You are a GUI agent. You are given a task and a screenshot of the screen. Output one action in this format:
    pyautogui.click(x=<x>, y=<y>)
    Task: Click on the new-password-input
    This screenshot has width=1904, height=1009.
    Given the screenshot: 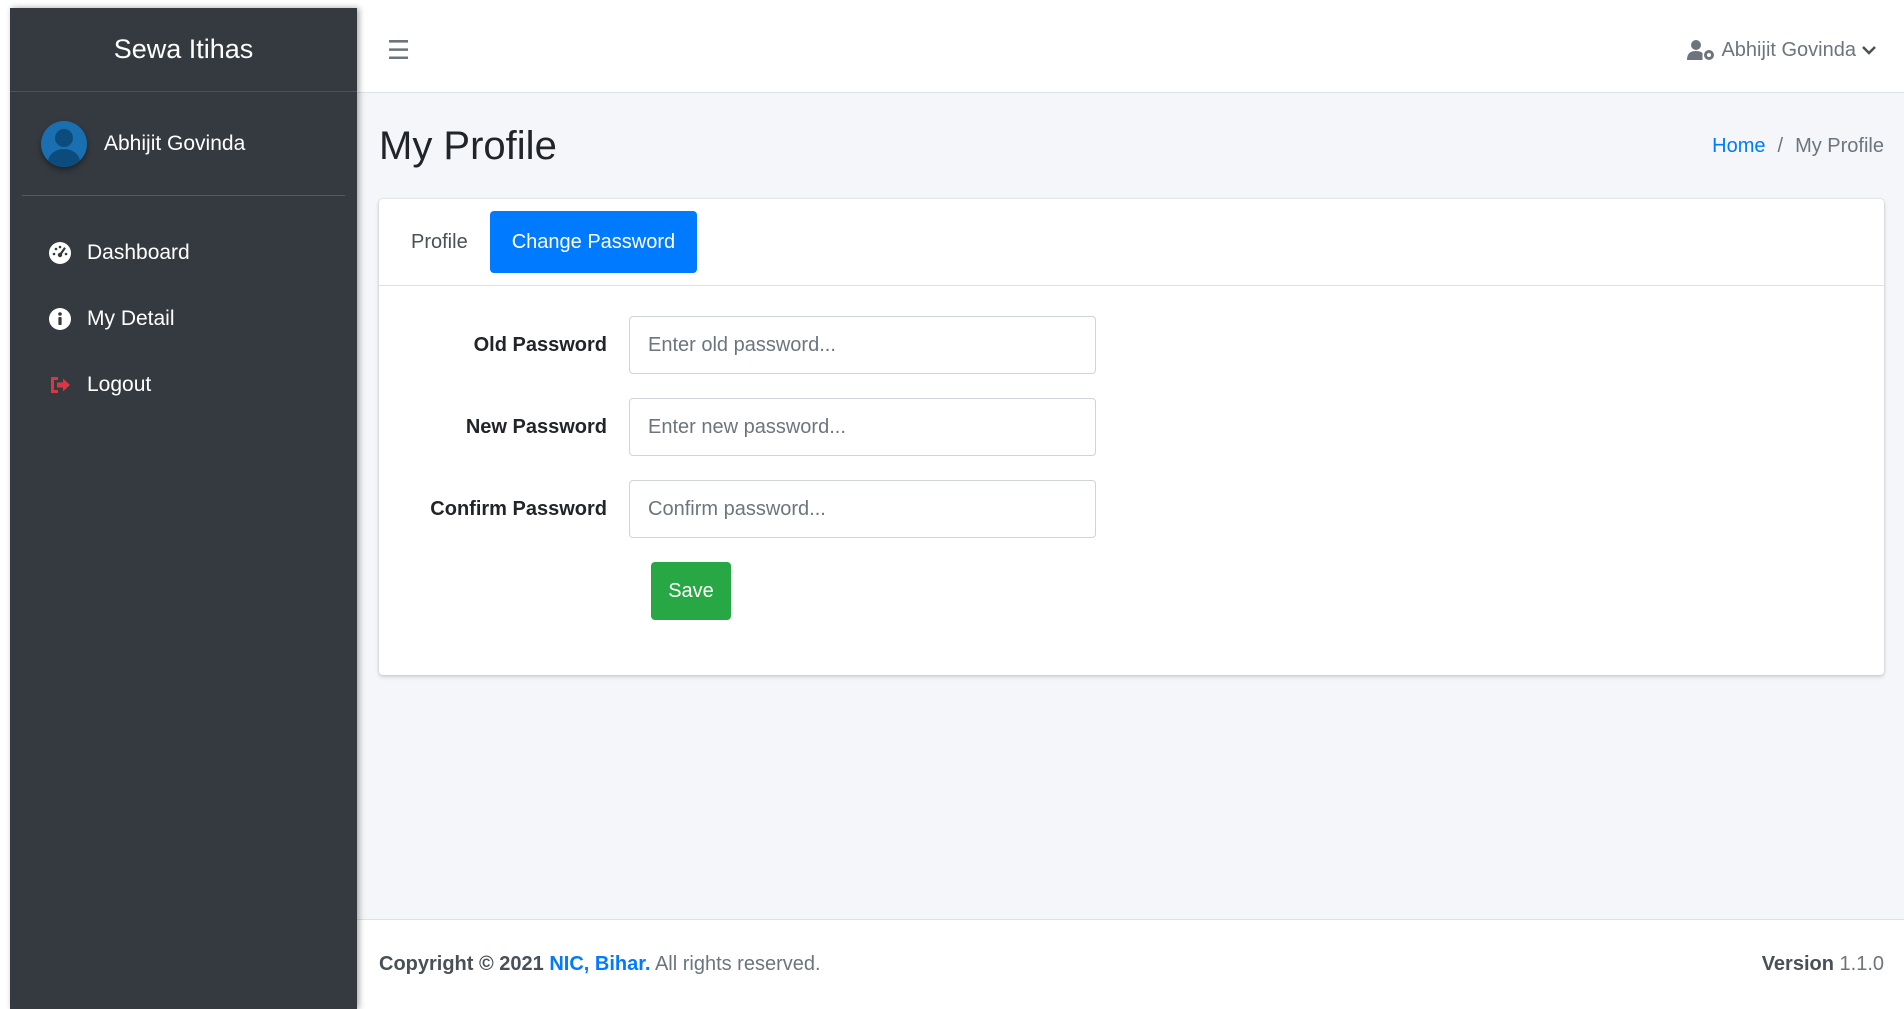 What is the action you would take?
    pyautogui.click(x=862, y=427)
    